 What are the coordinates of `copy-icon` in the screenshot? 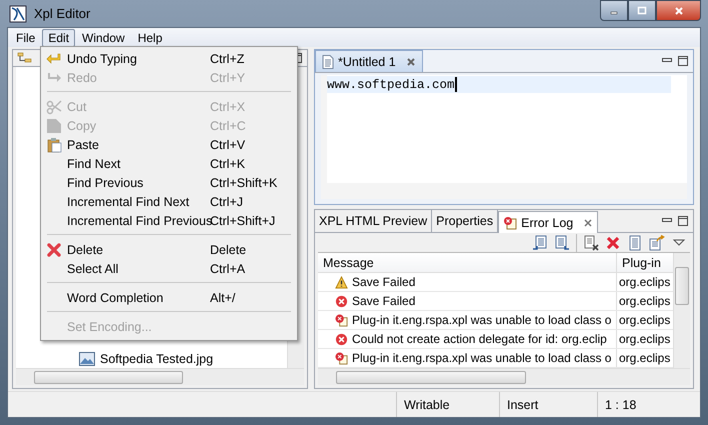 It's located at (54, 126).